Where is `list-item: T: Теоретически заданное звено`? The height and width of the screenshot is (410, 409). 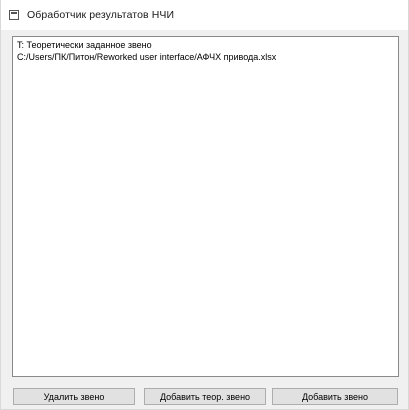
list-item: T: Теоретически заданное звено is located at coordinates (205, 46).